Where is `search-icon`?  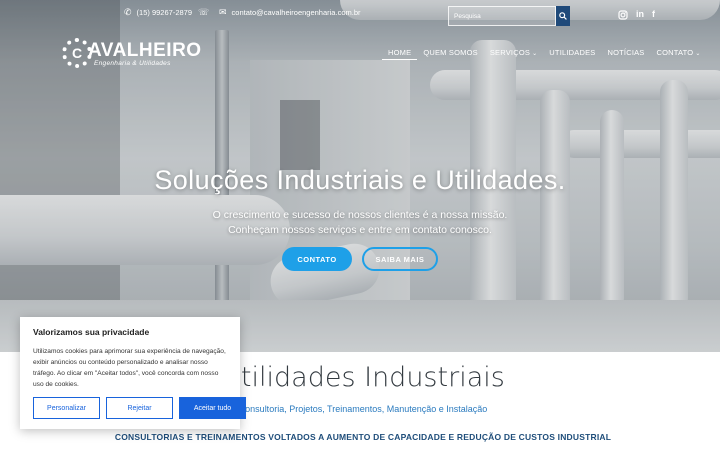
search-icon is located at coordinates (563, 16).